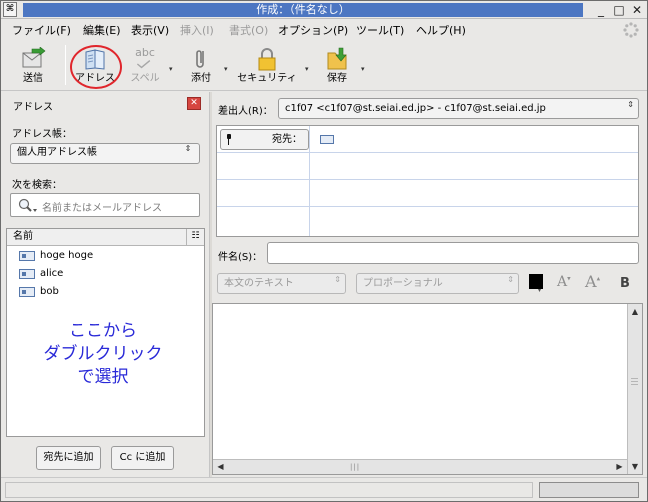 This screenshot has height=502, width=648. Describe the element at coordinates (105, 292) in the screenshot. I see `contact-row: bob` at that location.